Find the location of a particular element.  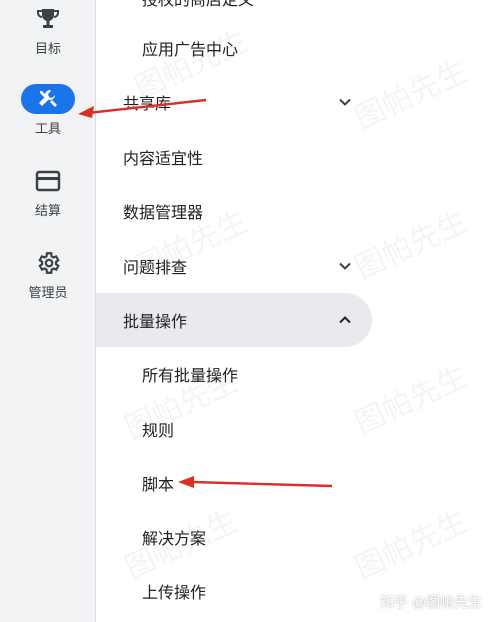

menu-item-content-suitability: 内容适宜性 is located at coordinates (234, 157).